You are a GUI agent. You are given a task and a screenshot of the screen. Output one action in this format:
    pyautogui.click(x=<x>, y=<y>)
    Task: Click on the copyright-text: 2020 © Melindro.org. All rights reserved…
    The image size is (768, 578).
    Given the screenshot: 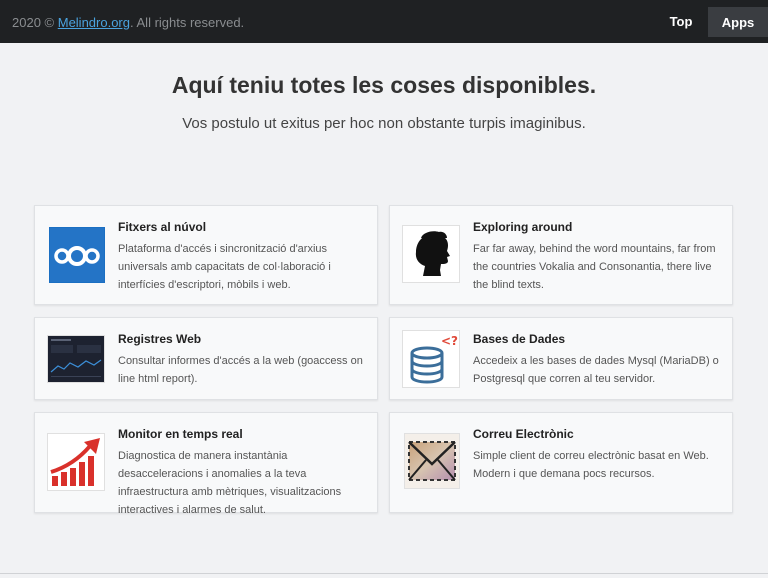 What is the action you would take?
    pyautogui.click(x=128, y=22)
    